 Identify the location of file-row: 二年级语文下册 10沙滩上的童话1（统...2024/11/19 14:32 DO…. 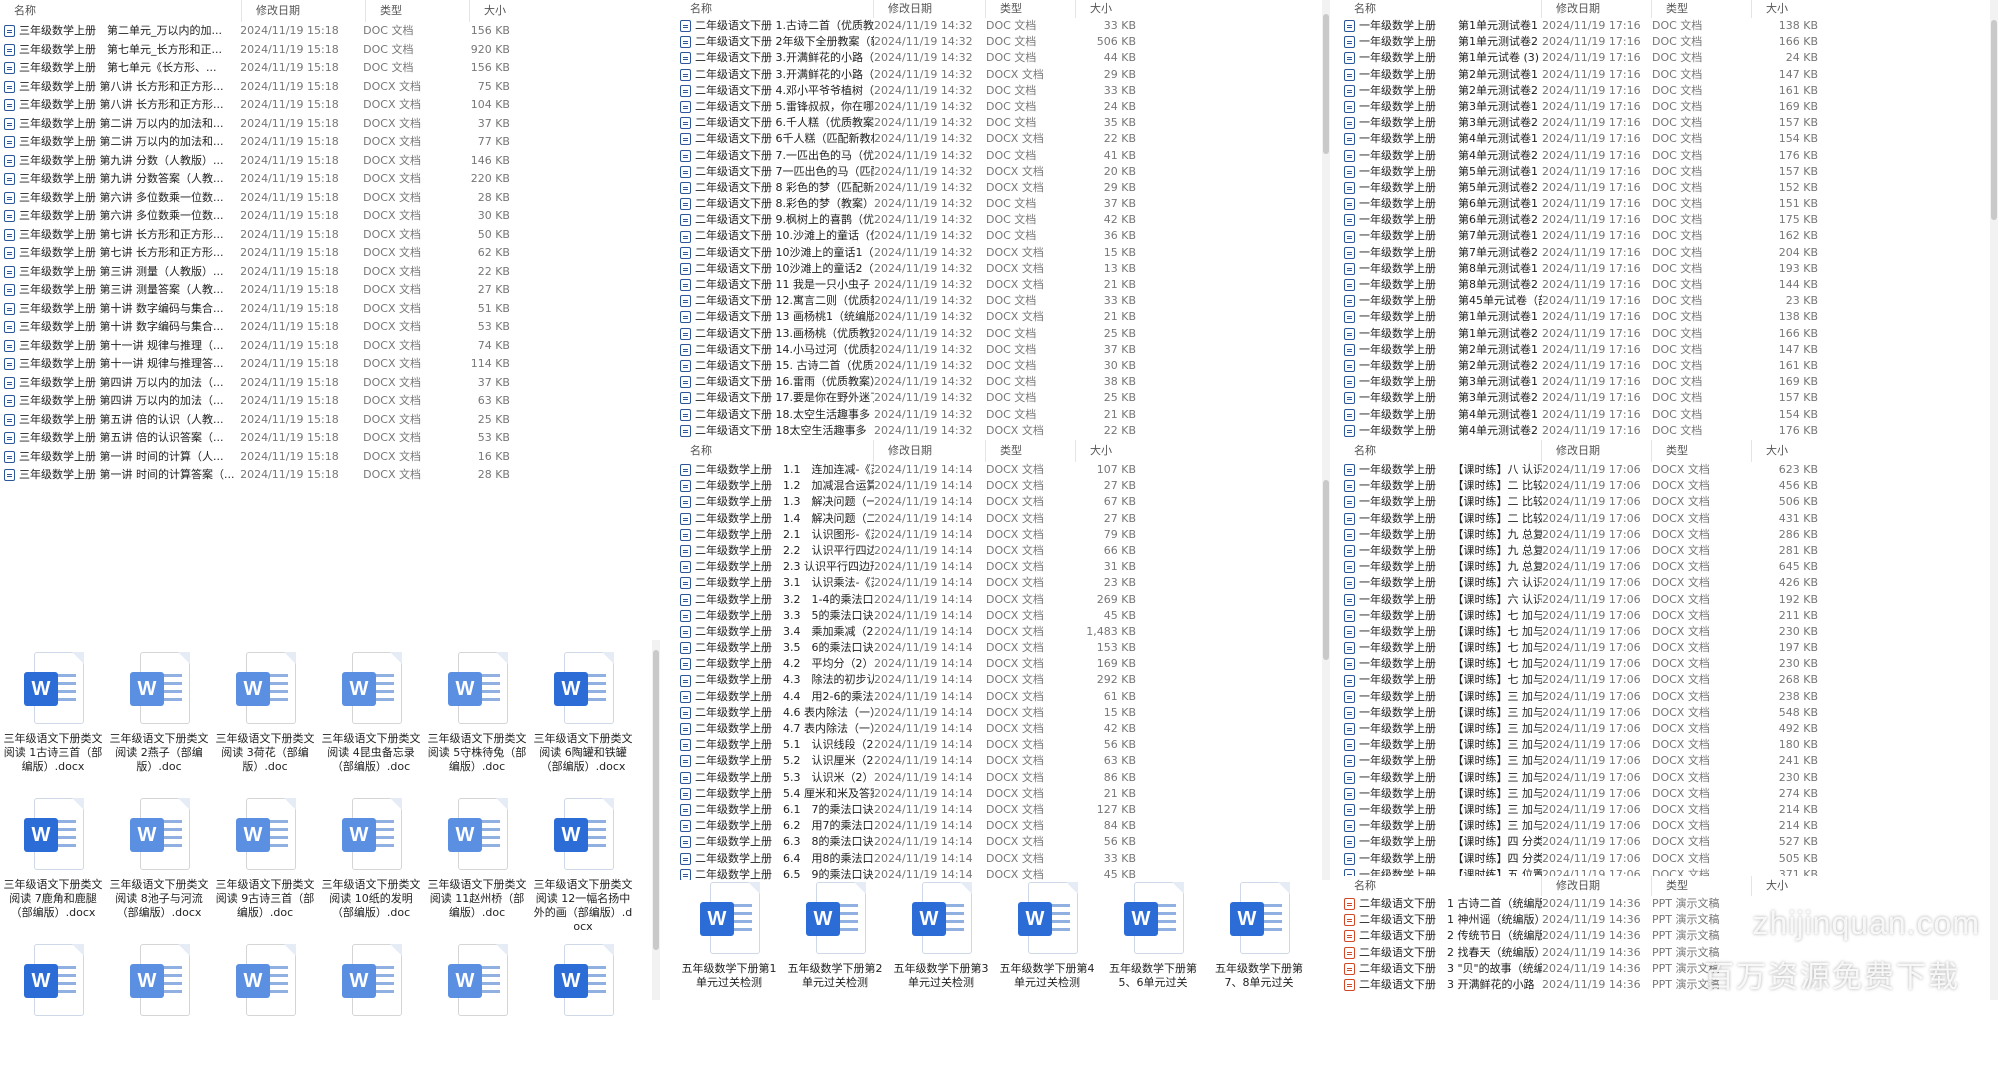
(993, 253).